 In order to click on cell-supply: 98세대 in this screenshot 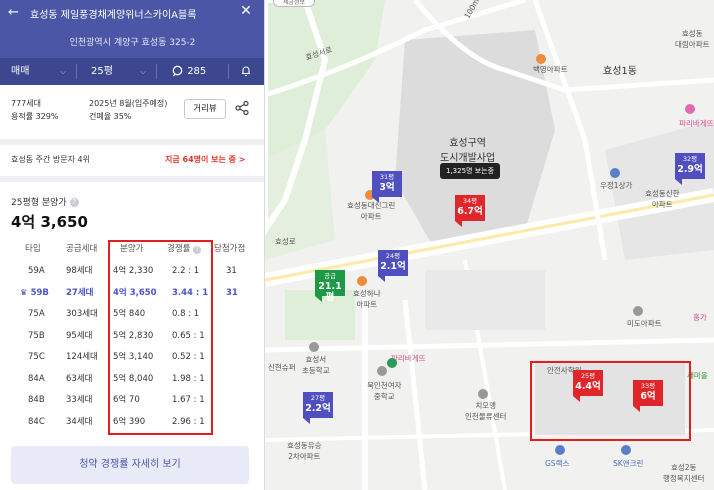, I will do `click(79, 271)`.